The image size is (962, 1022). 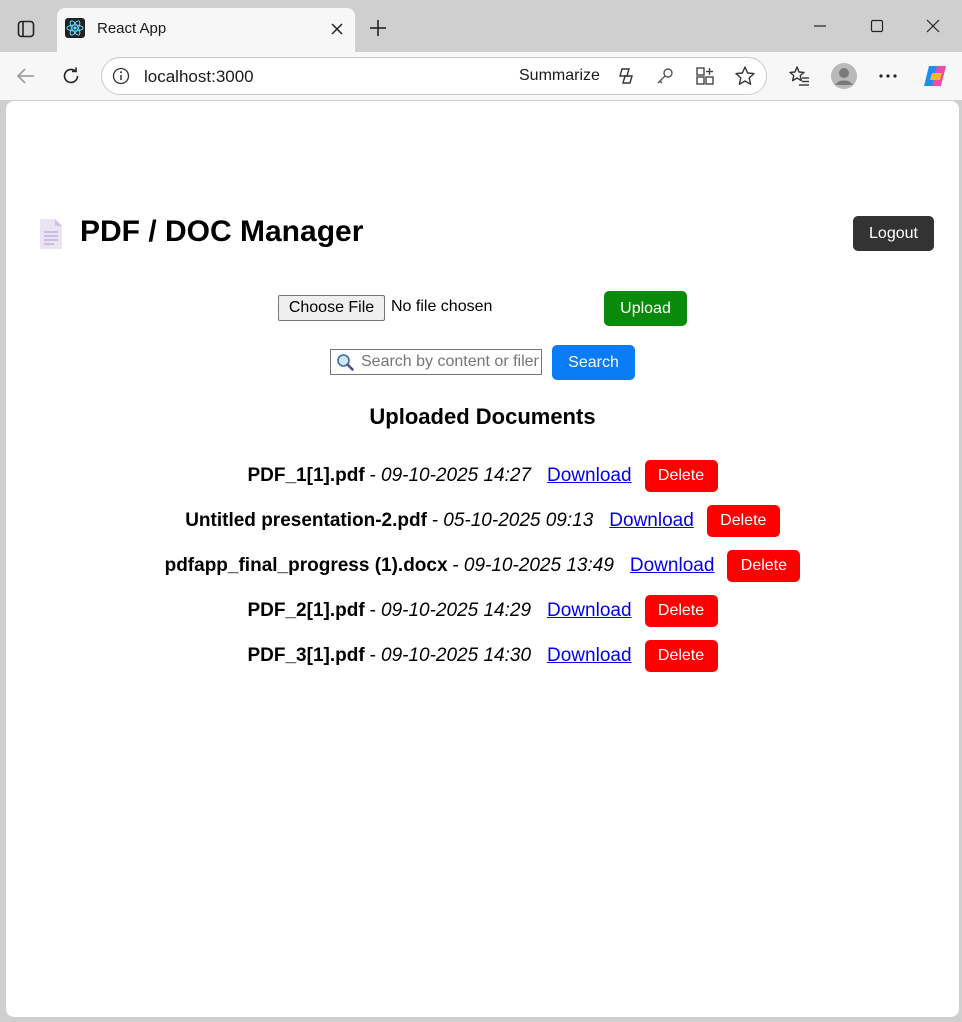 I want to click on minimize-icon, so click(x=820, y=26).